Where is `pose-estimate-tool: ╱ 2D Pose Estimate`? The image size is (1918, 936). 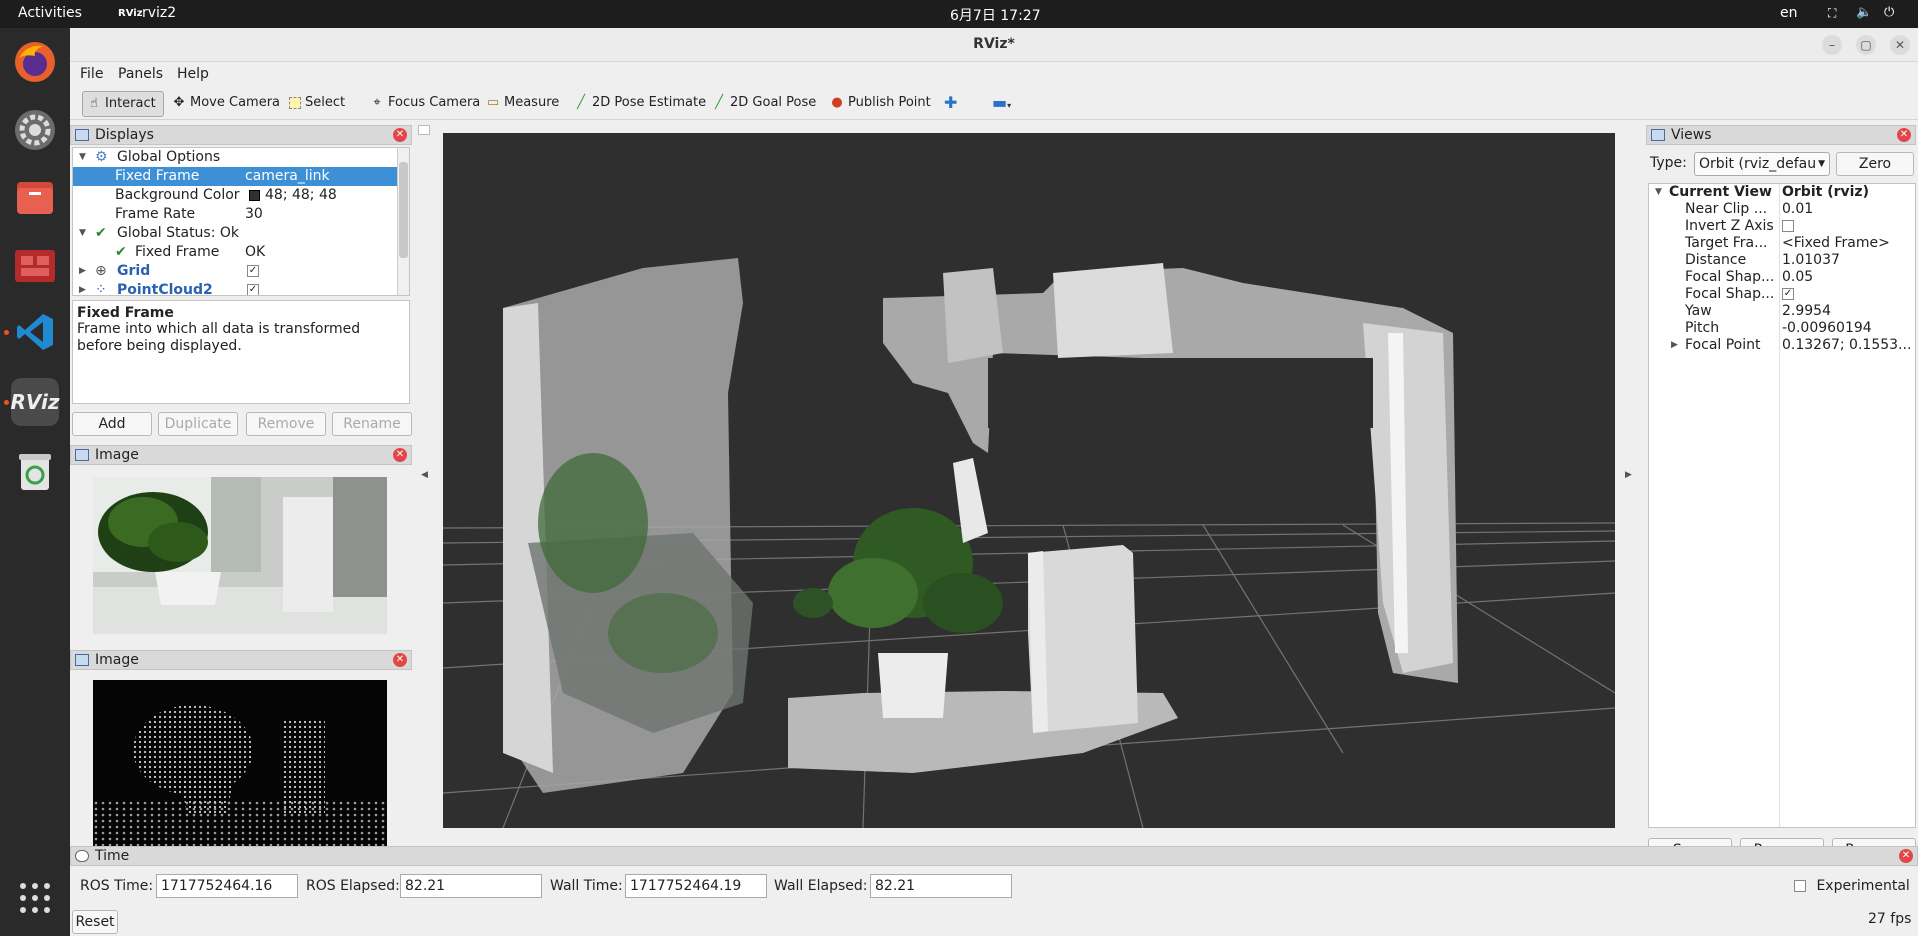 pose-estimate-tool: ╱ 2D Pose Estimate is located at coordinates (640, 104).